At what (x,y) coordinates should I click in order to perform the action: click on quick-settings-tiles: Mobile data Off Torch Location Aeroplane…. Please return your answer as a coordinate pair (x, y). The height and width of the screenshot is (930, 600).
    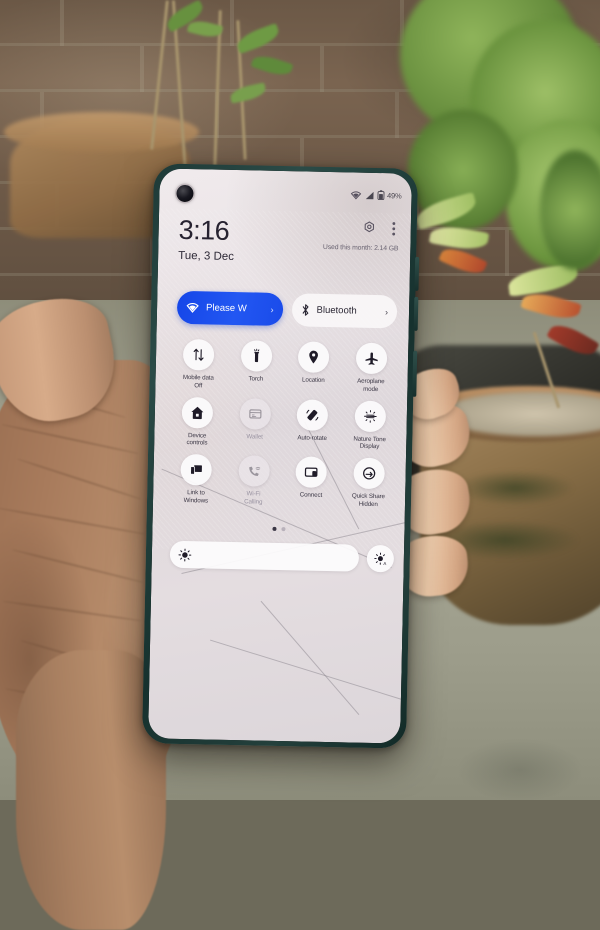
    Looking at the image, I should click on (284, 423).